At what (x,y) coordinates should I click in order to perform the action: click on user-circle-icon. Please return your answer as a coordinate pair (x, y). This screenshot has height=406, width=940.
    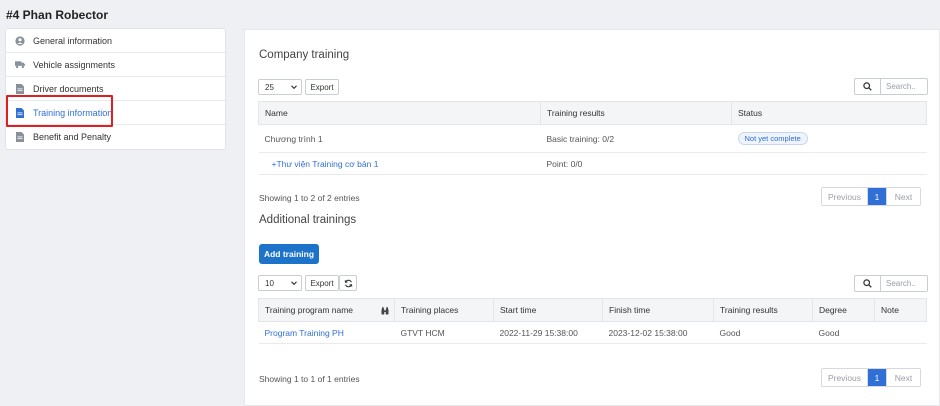
    Looking at the image, I should click on (20, 40).